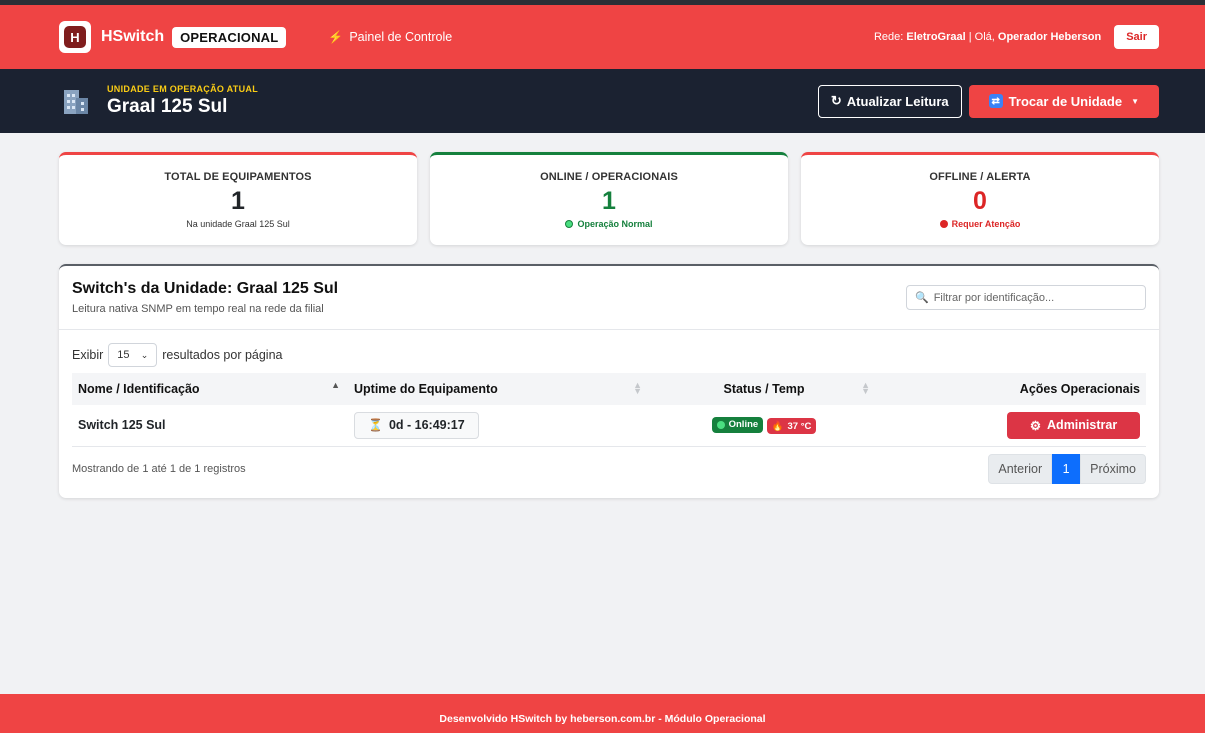 This screenshot has height=733, width=1205. What do you see at coordinates (335, 385) in the screenshot?
I see `sort-asc-icon: ▲` at bounding box center [335, 385].